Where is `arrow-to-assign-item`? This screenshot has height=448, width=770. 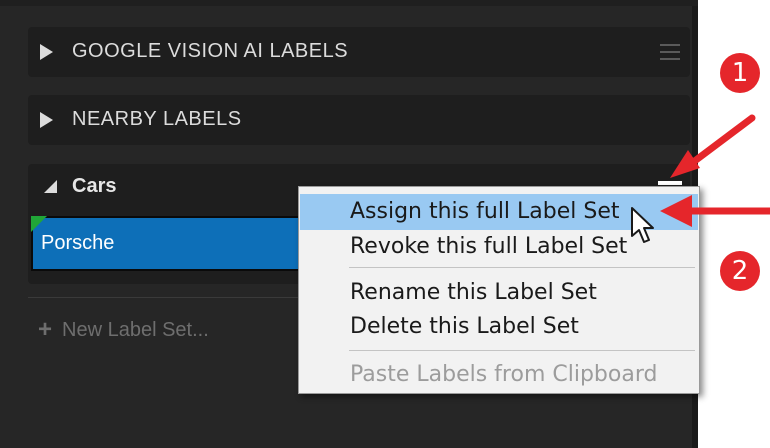
arrow-to-assign-item is located at coordinates (715, 211).